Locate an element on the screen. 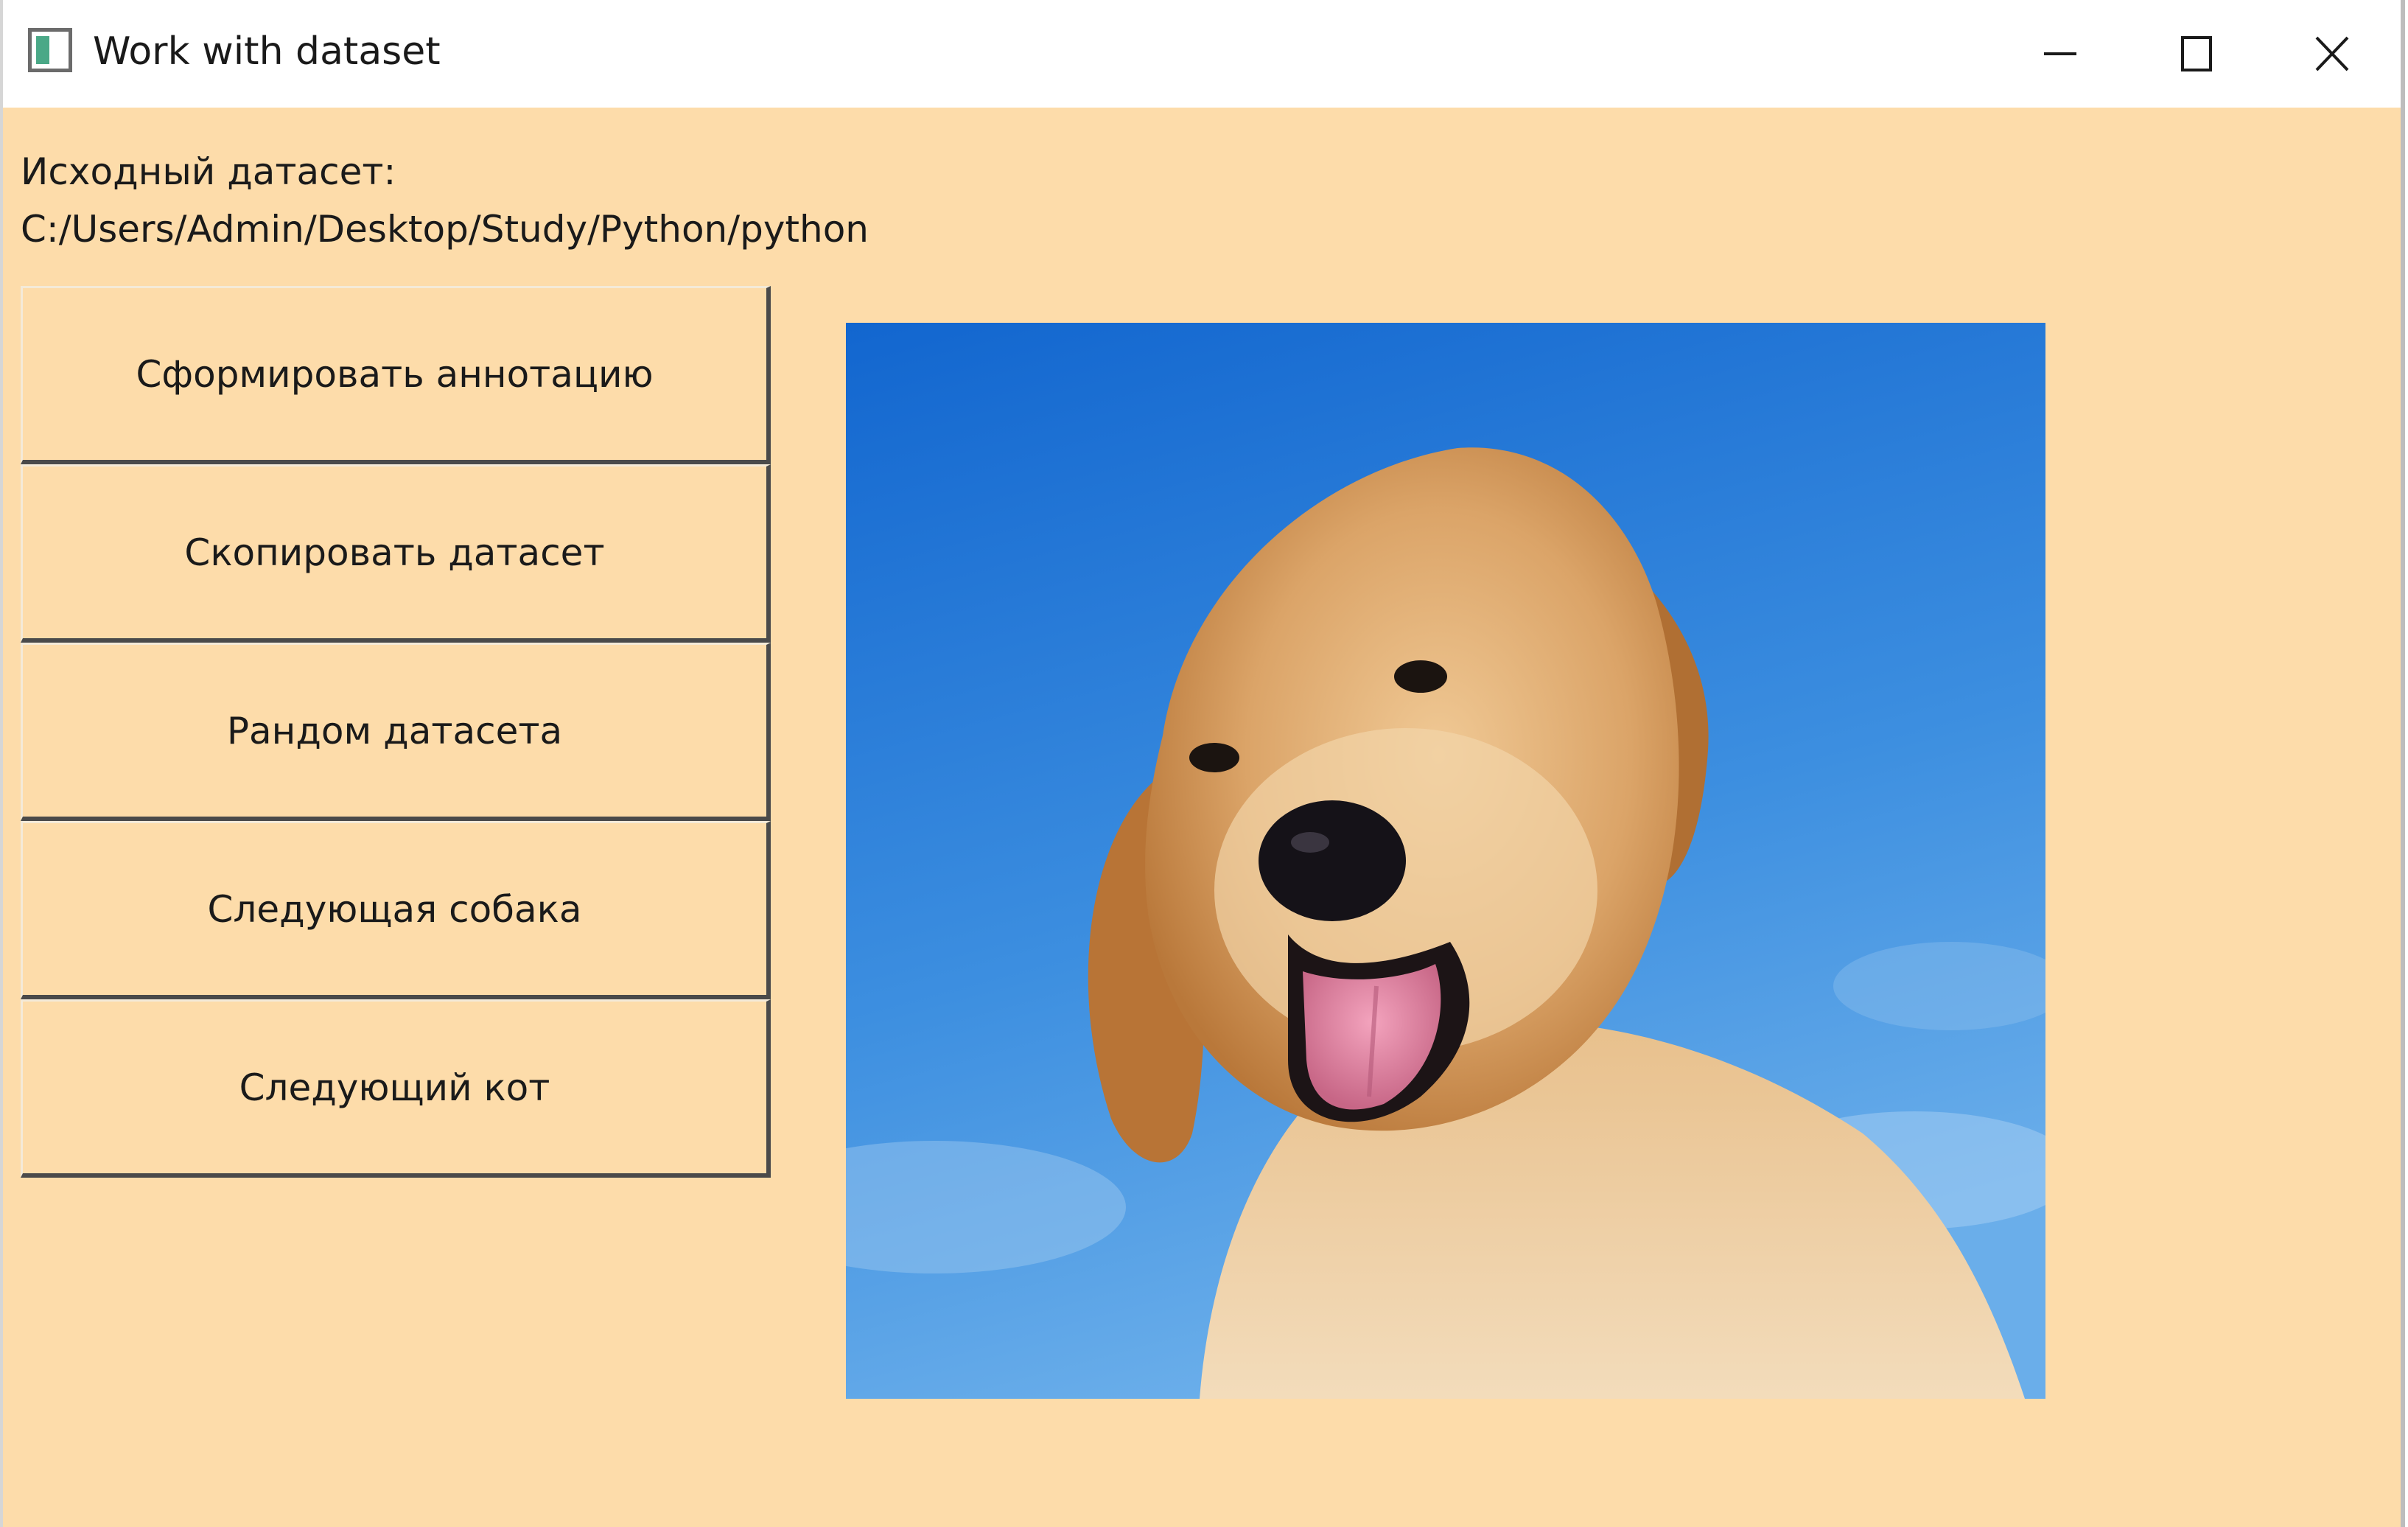 The width and height of the screenshot is (2408, 1527). maximize-icon is located at coordinates (2196, 54).